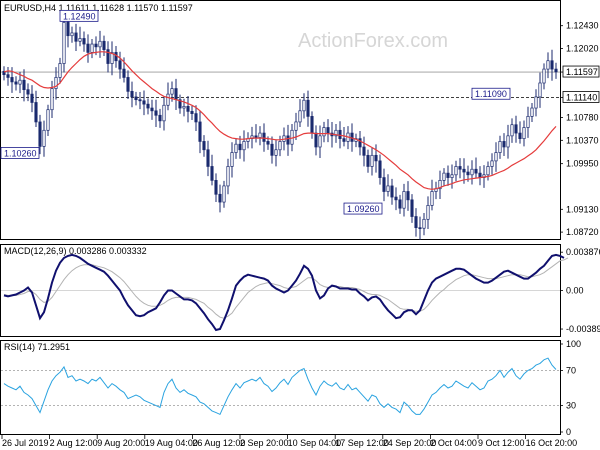  Describe the element at coordinates (491, 94) in the screenshot. I see `price-annotation-label: 1.11090` at that location.